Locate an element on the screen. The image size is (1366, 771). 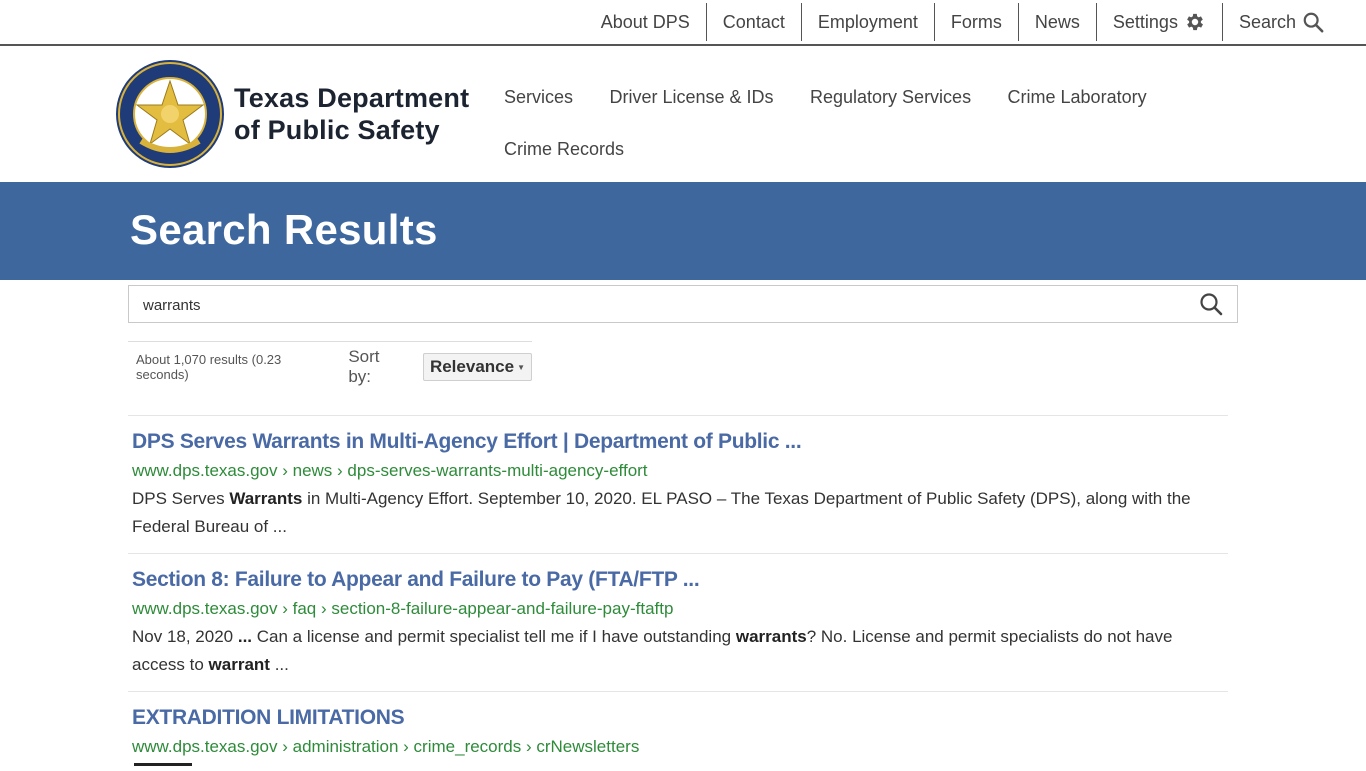
utility-link-news: News is located at coordinates (1056, 22).